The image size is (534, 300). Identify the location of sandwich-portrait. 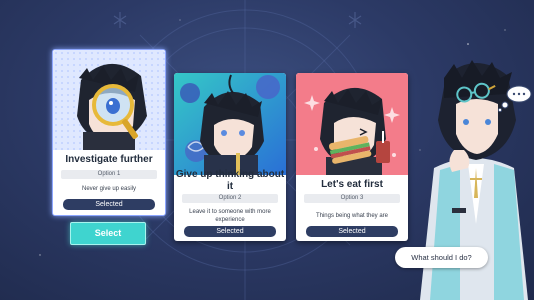
(352, 124).